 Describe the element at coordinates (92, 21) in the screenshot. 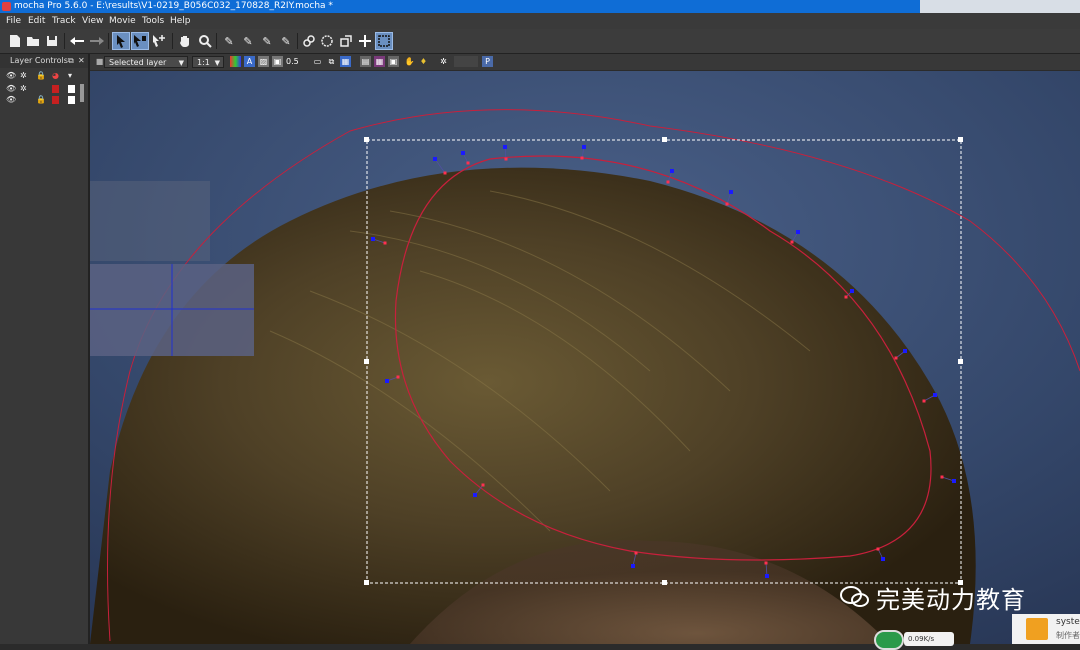

I see `menu-view: View` at that location.